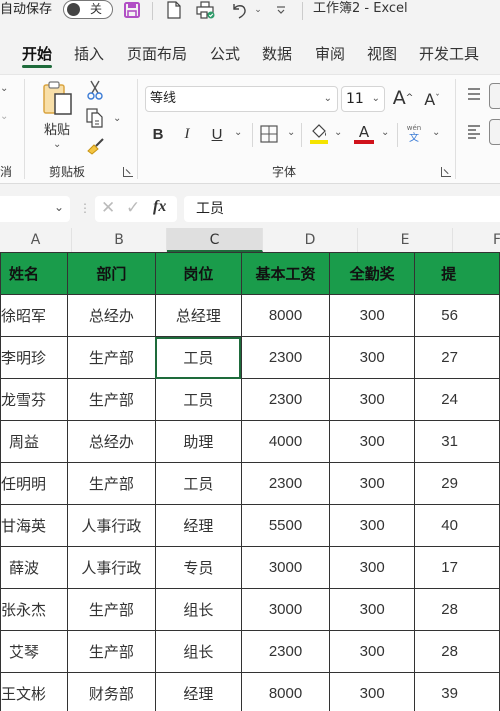 The image size is (500, 711). I want to click on font-name-select: 等线 ⌄, so click(241, 99).